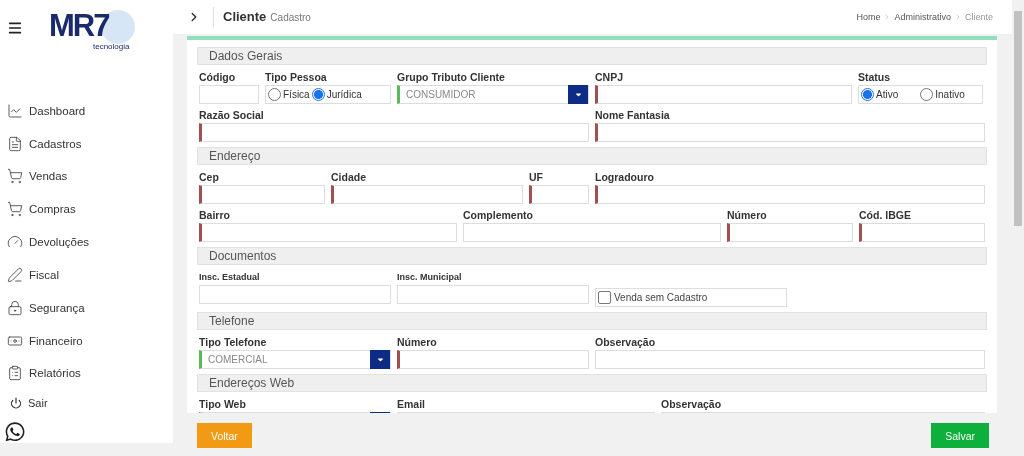 The height and width of the screenshot is (456, 1024). What do you see at coordinates (625, 178) in the screenshot?
I see `field-label: Logradouro` at bounding box center [625, 178].